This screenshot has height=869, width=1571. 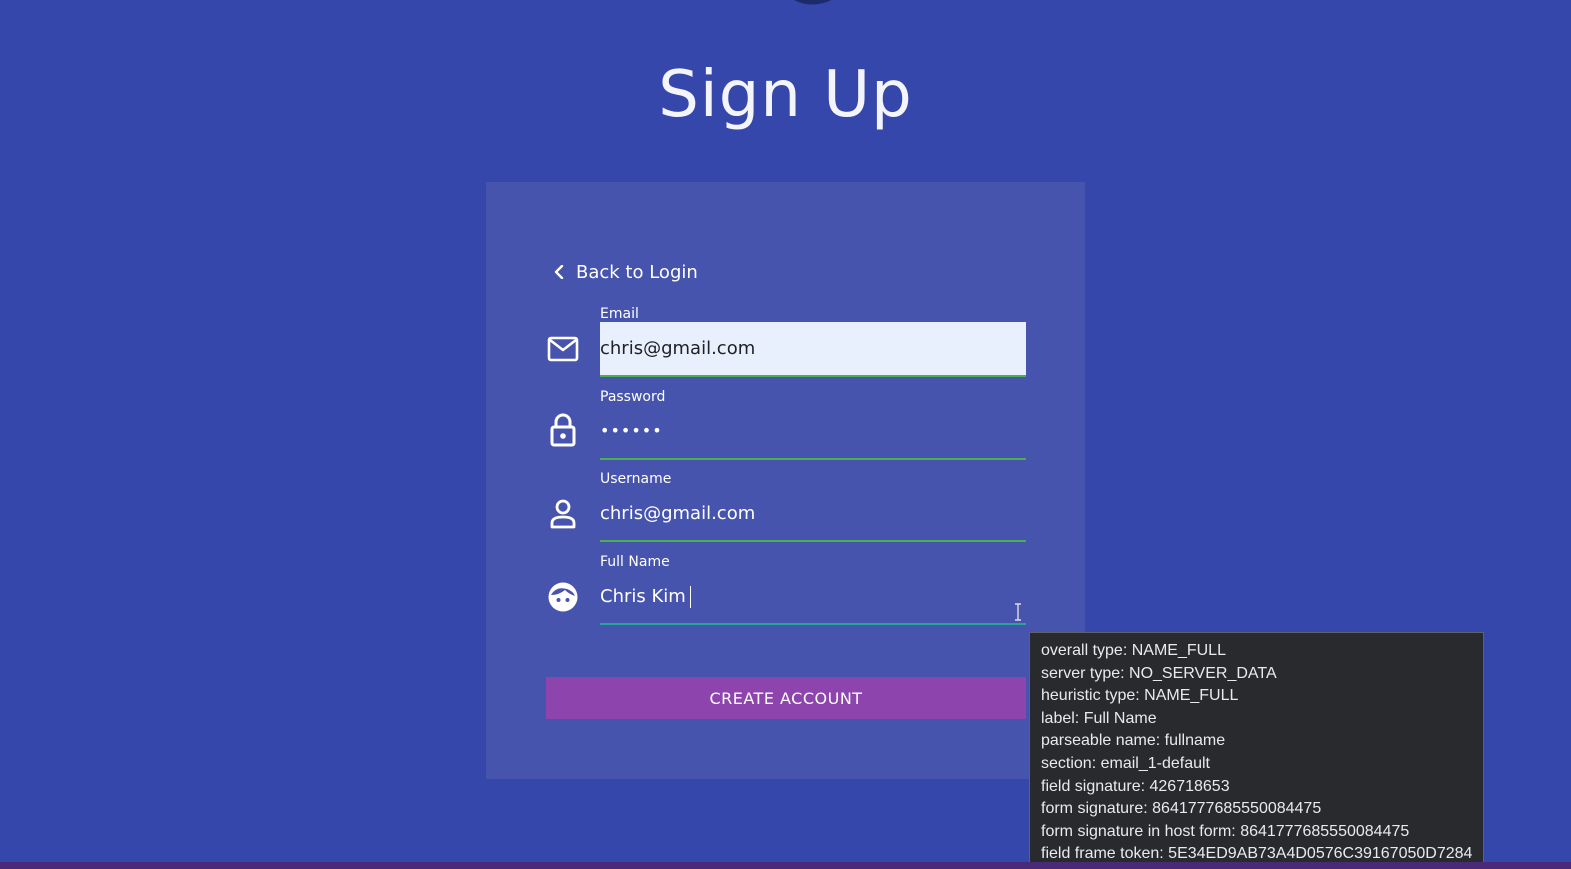 I want to click on tooltip-line: section: email_1-default, so click(x=1125, y=763).